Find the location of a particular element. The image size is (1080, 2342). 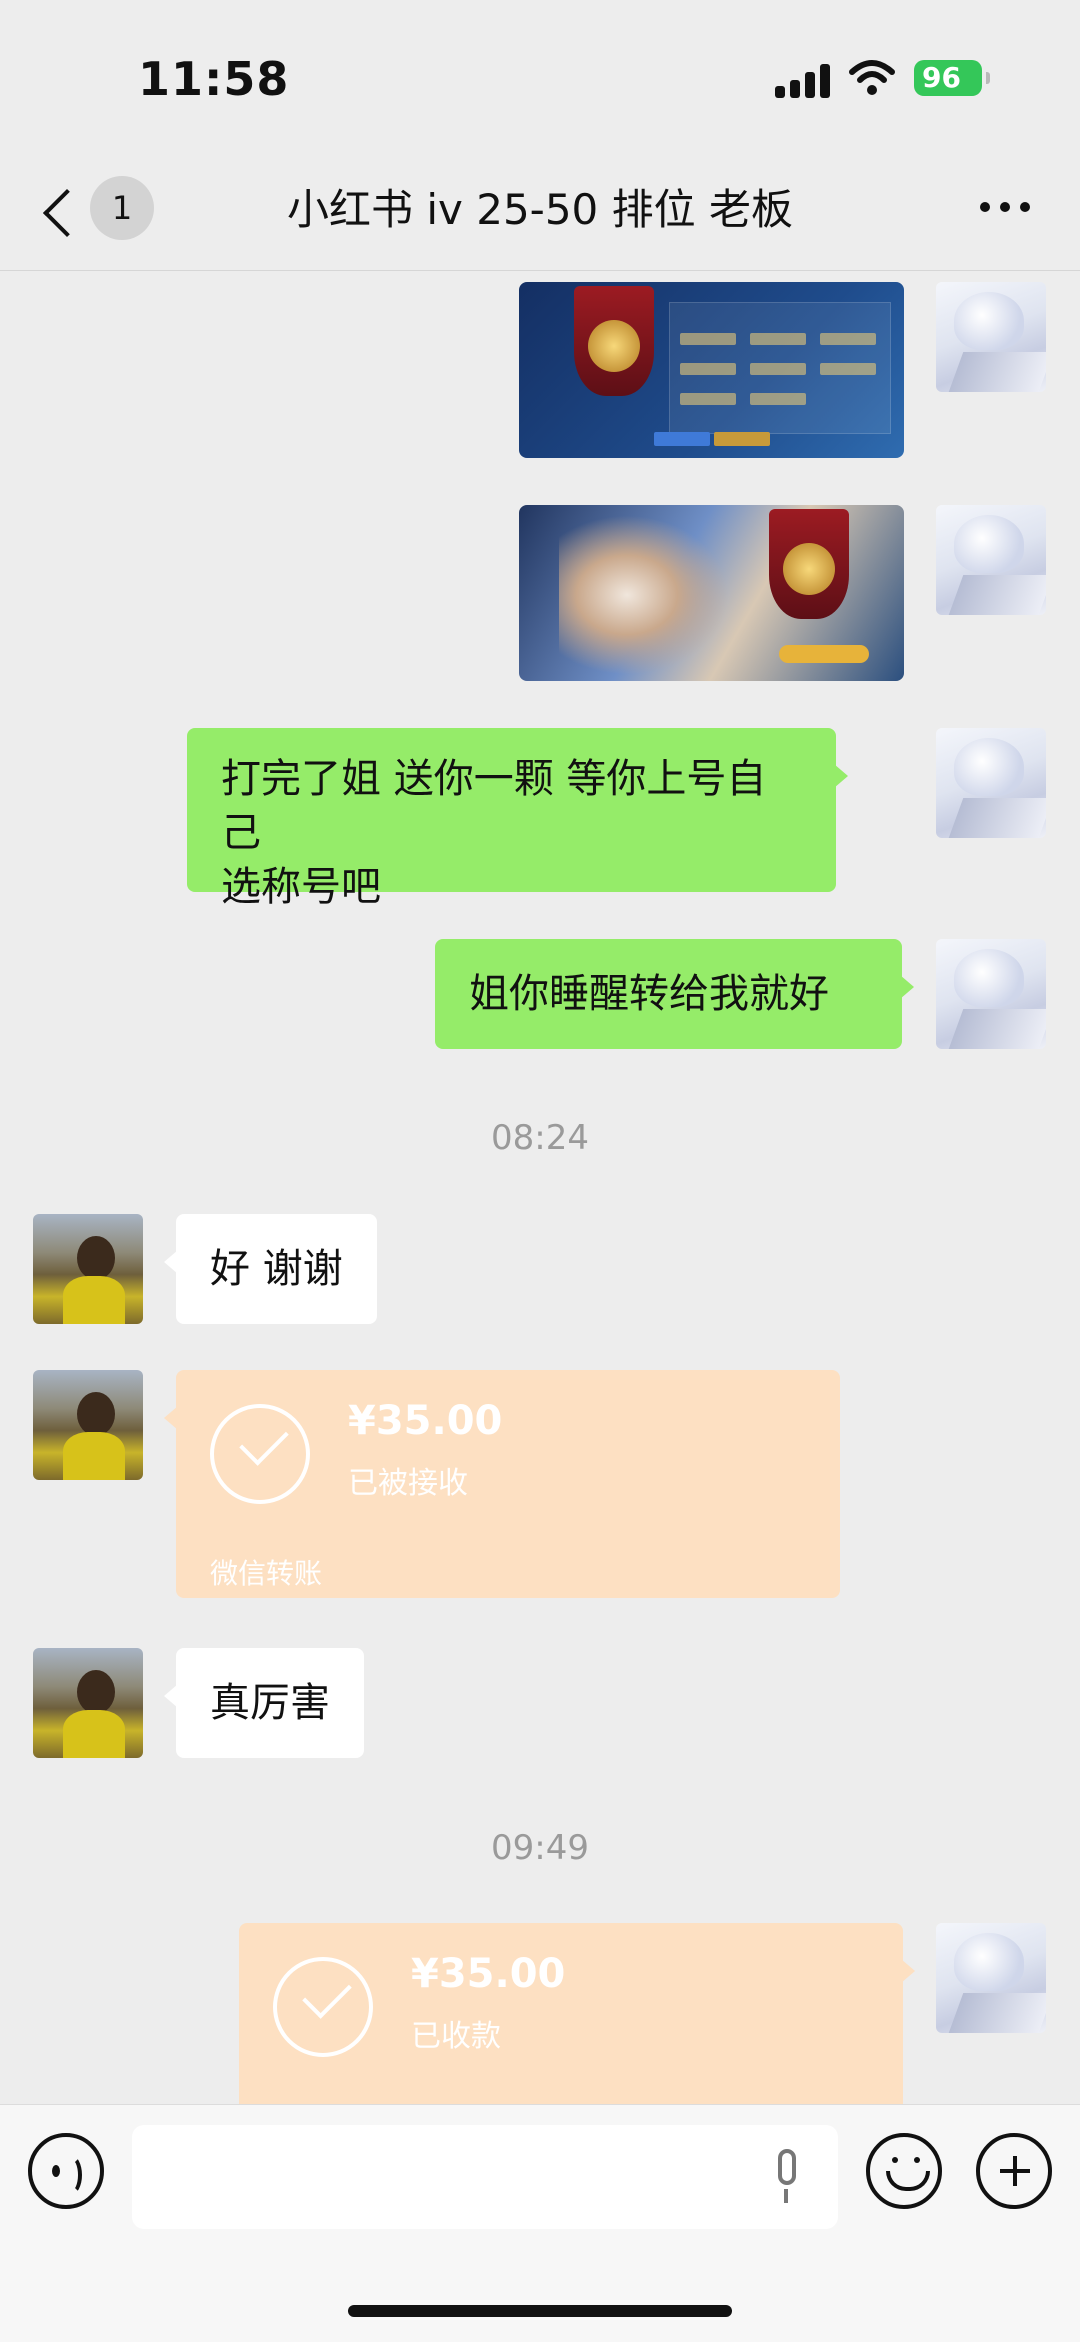

chat-header: 1 小红书 iv 25-50 排位 老板 is located at coordinates (540, 210).